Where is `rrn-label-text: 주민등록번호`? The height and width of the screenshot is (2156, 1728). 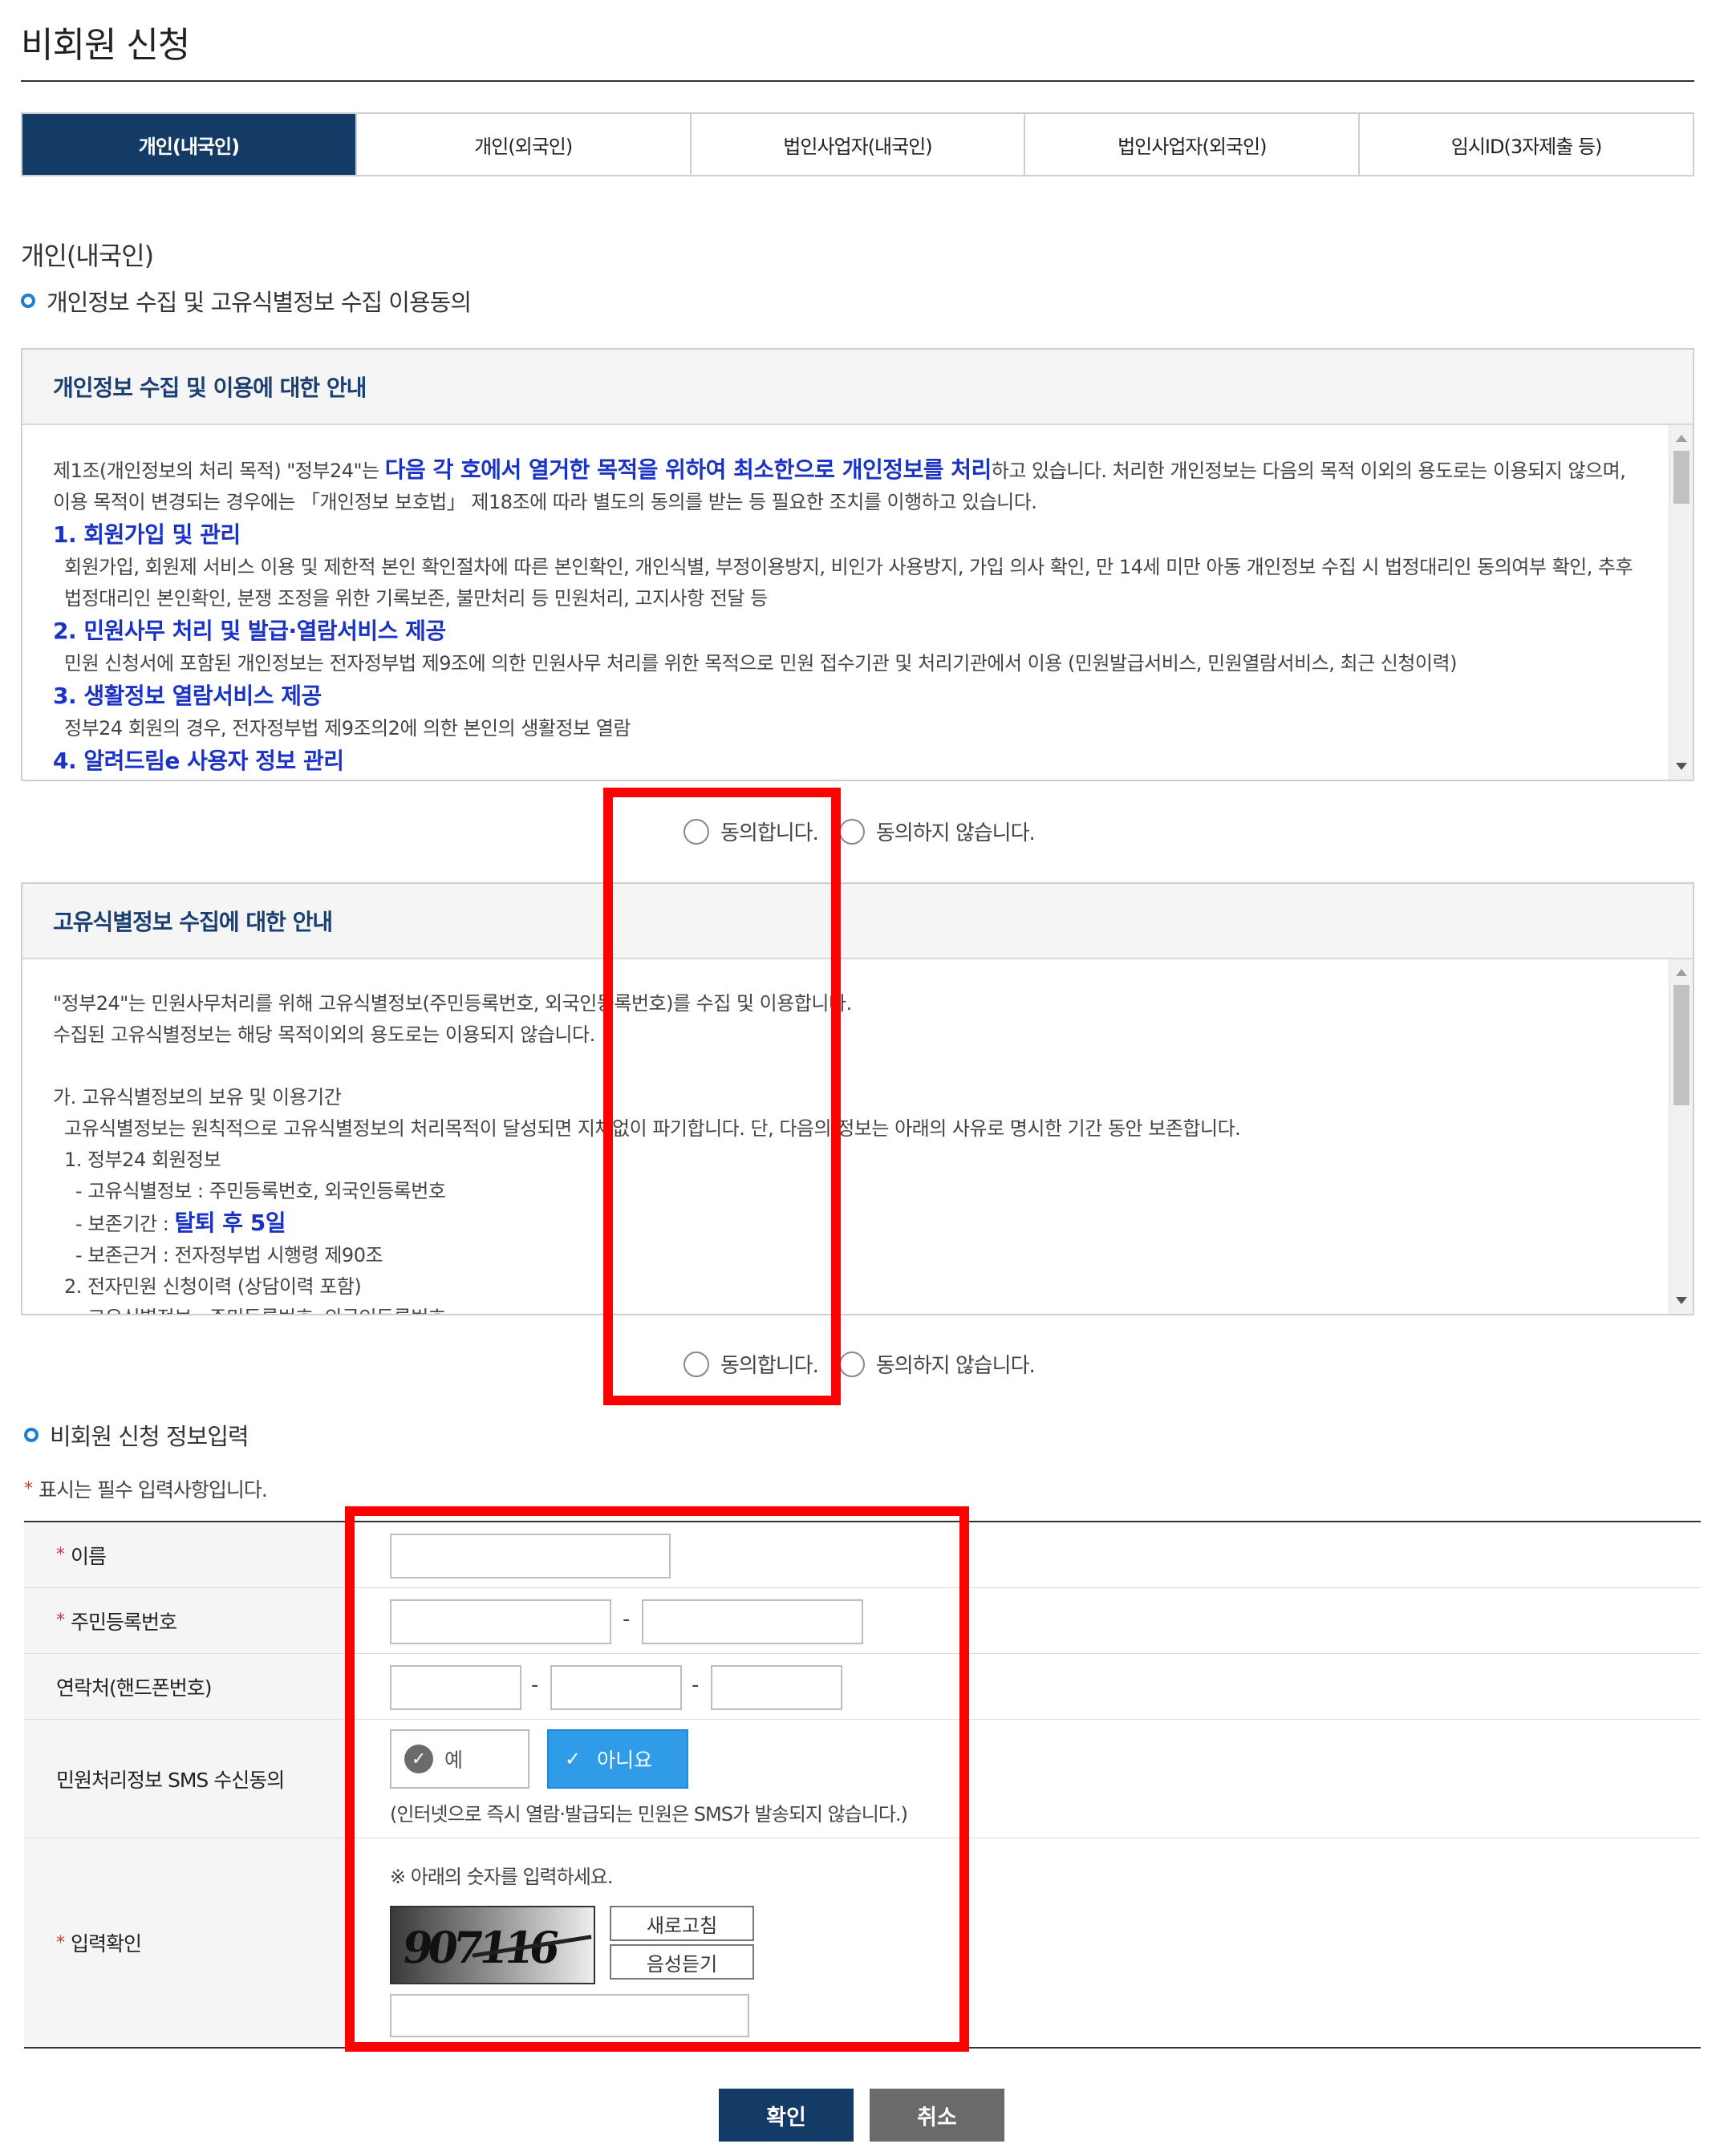
rrn-label-text: 주민등록번호 is located at coordinates (124, 1622).